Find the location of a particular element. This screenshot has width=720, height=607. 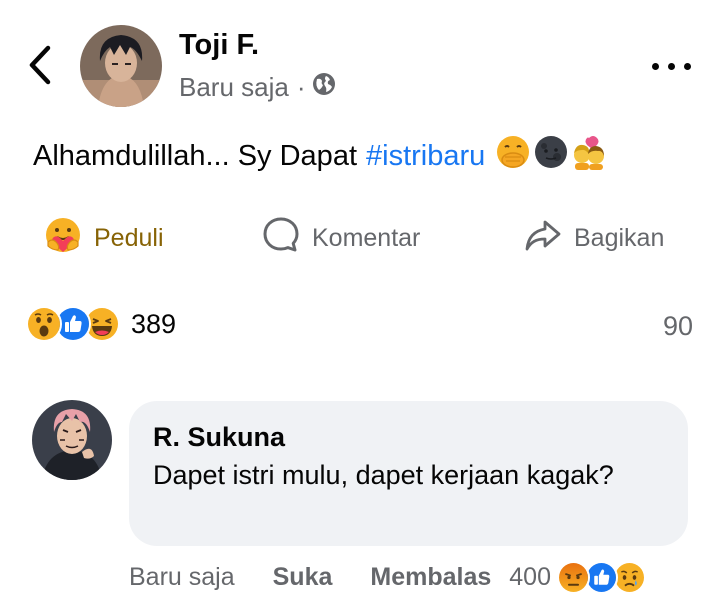

post-time: Baru saja is located at coordinates (234, 87).